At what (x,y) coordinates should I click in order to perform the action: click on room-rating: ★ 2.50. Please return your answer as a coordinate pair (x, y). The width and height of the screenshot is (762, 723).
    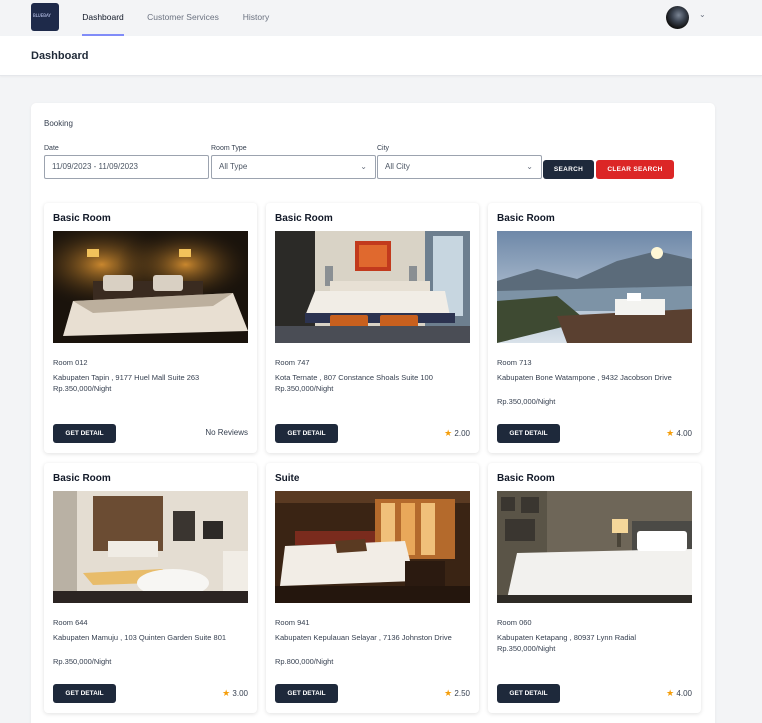
    Looking at the image, I should click on (457, 693).